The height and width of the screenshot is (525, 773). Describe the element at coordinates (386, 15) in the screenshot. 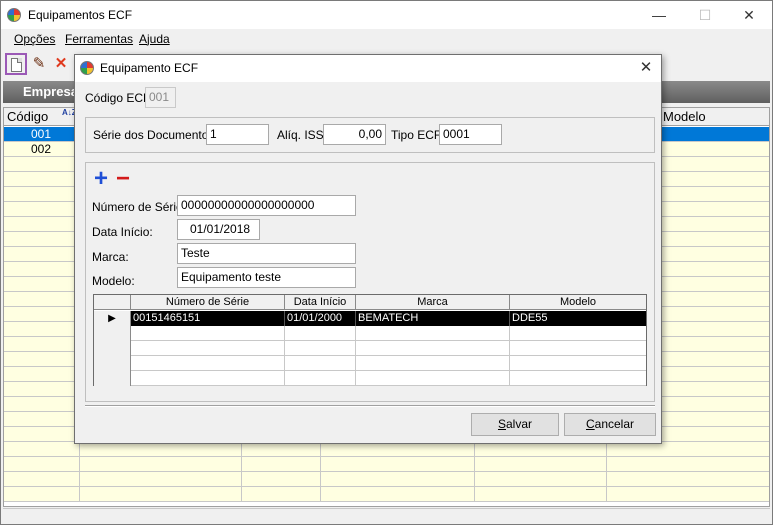

I see `title-bar: Equipamentos ECF — ☐ ✕` at that location.